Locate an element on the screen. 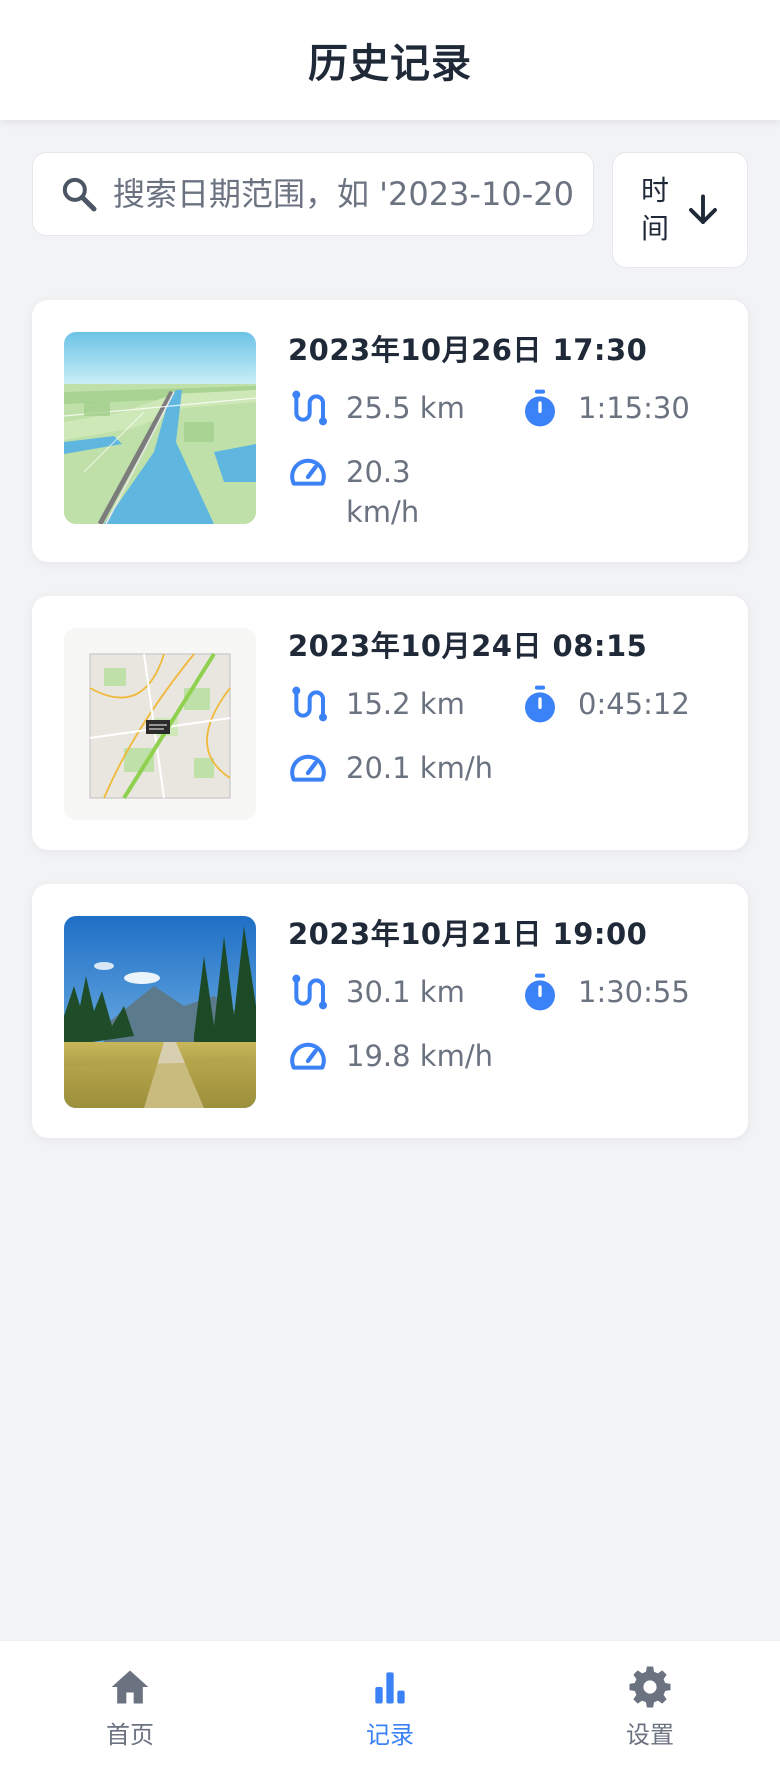  distance-stat: 15.2 km is located at coordinates (376, 704).